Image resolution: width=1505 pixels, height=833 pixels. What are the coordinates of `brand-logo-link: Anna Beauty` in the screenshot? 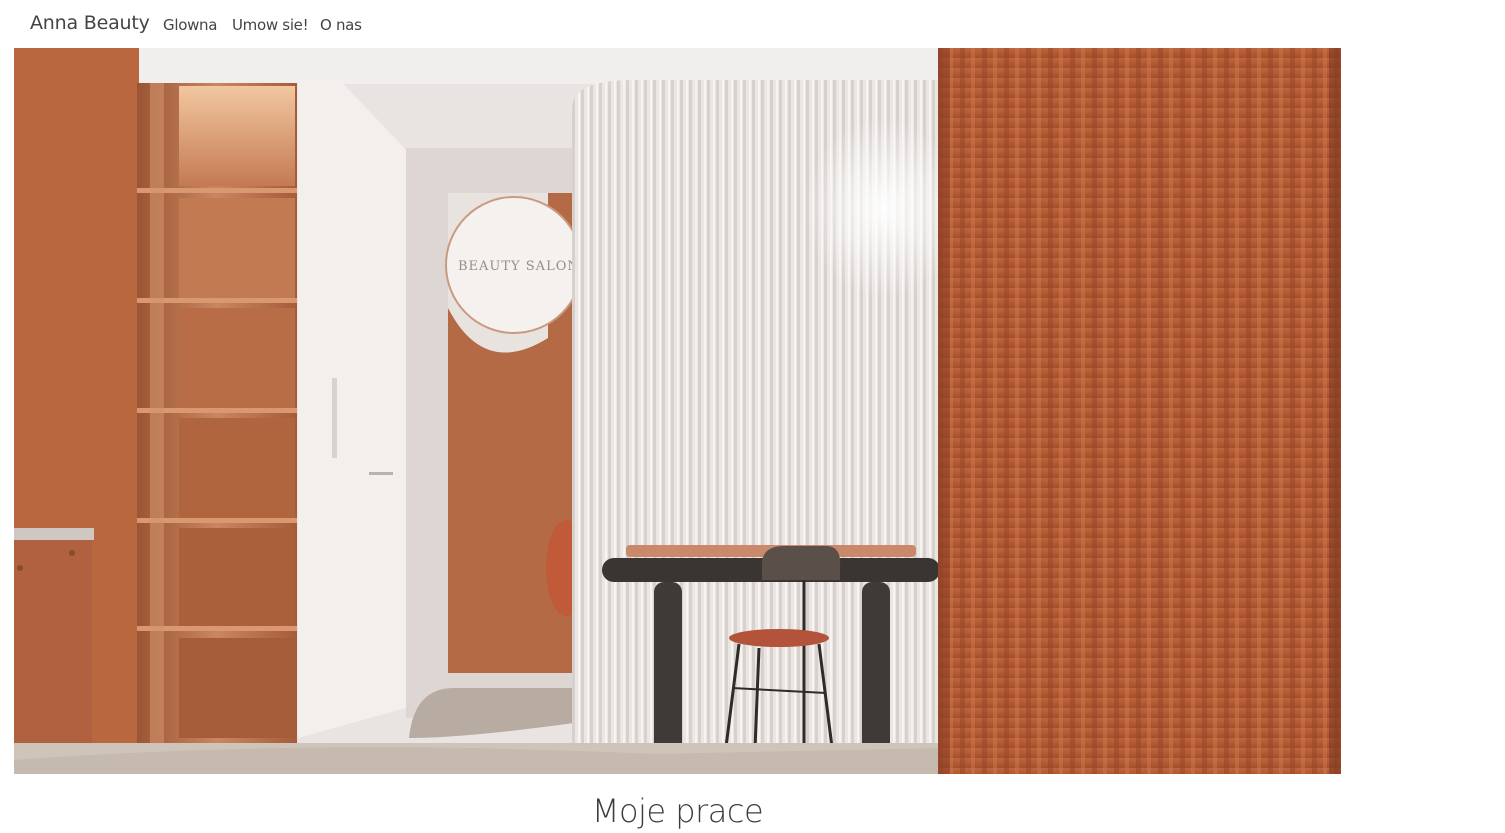 It's located at (90, 23).